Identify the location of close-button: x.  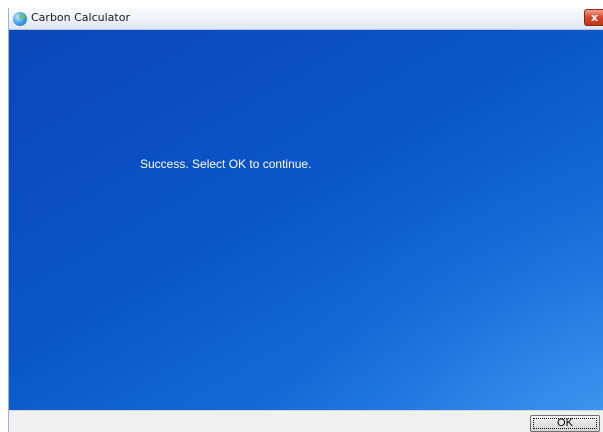
(593, 17).